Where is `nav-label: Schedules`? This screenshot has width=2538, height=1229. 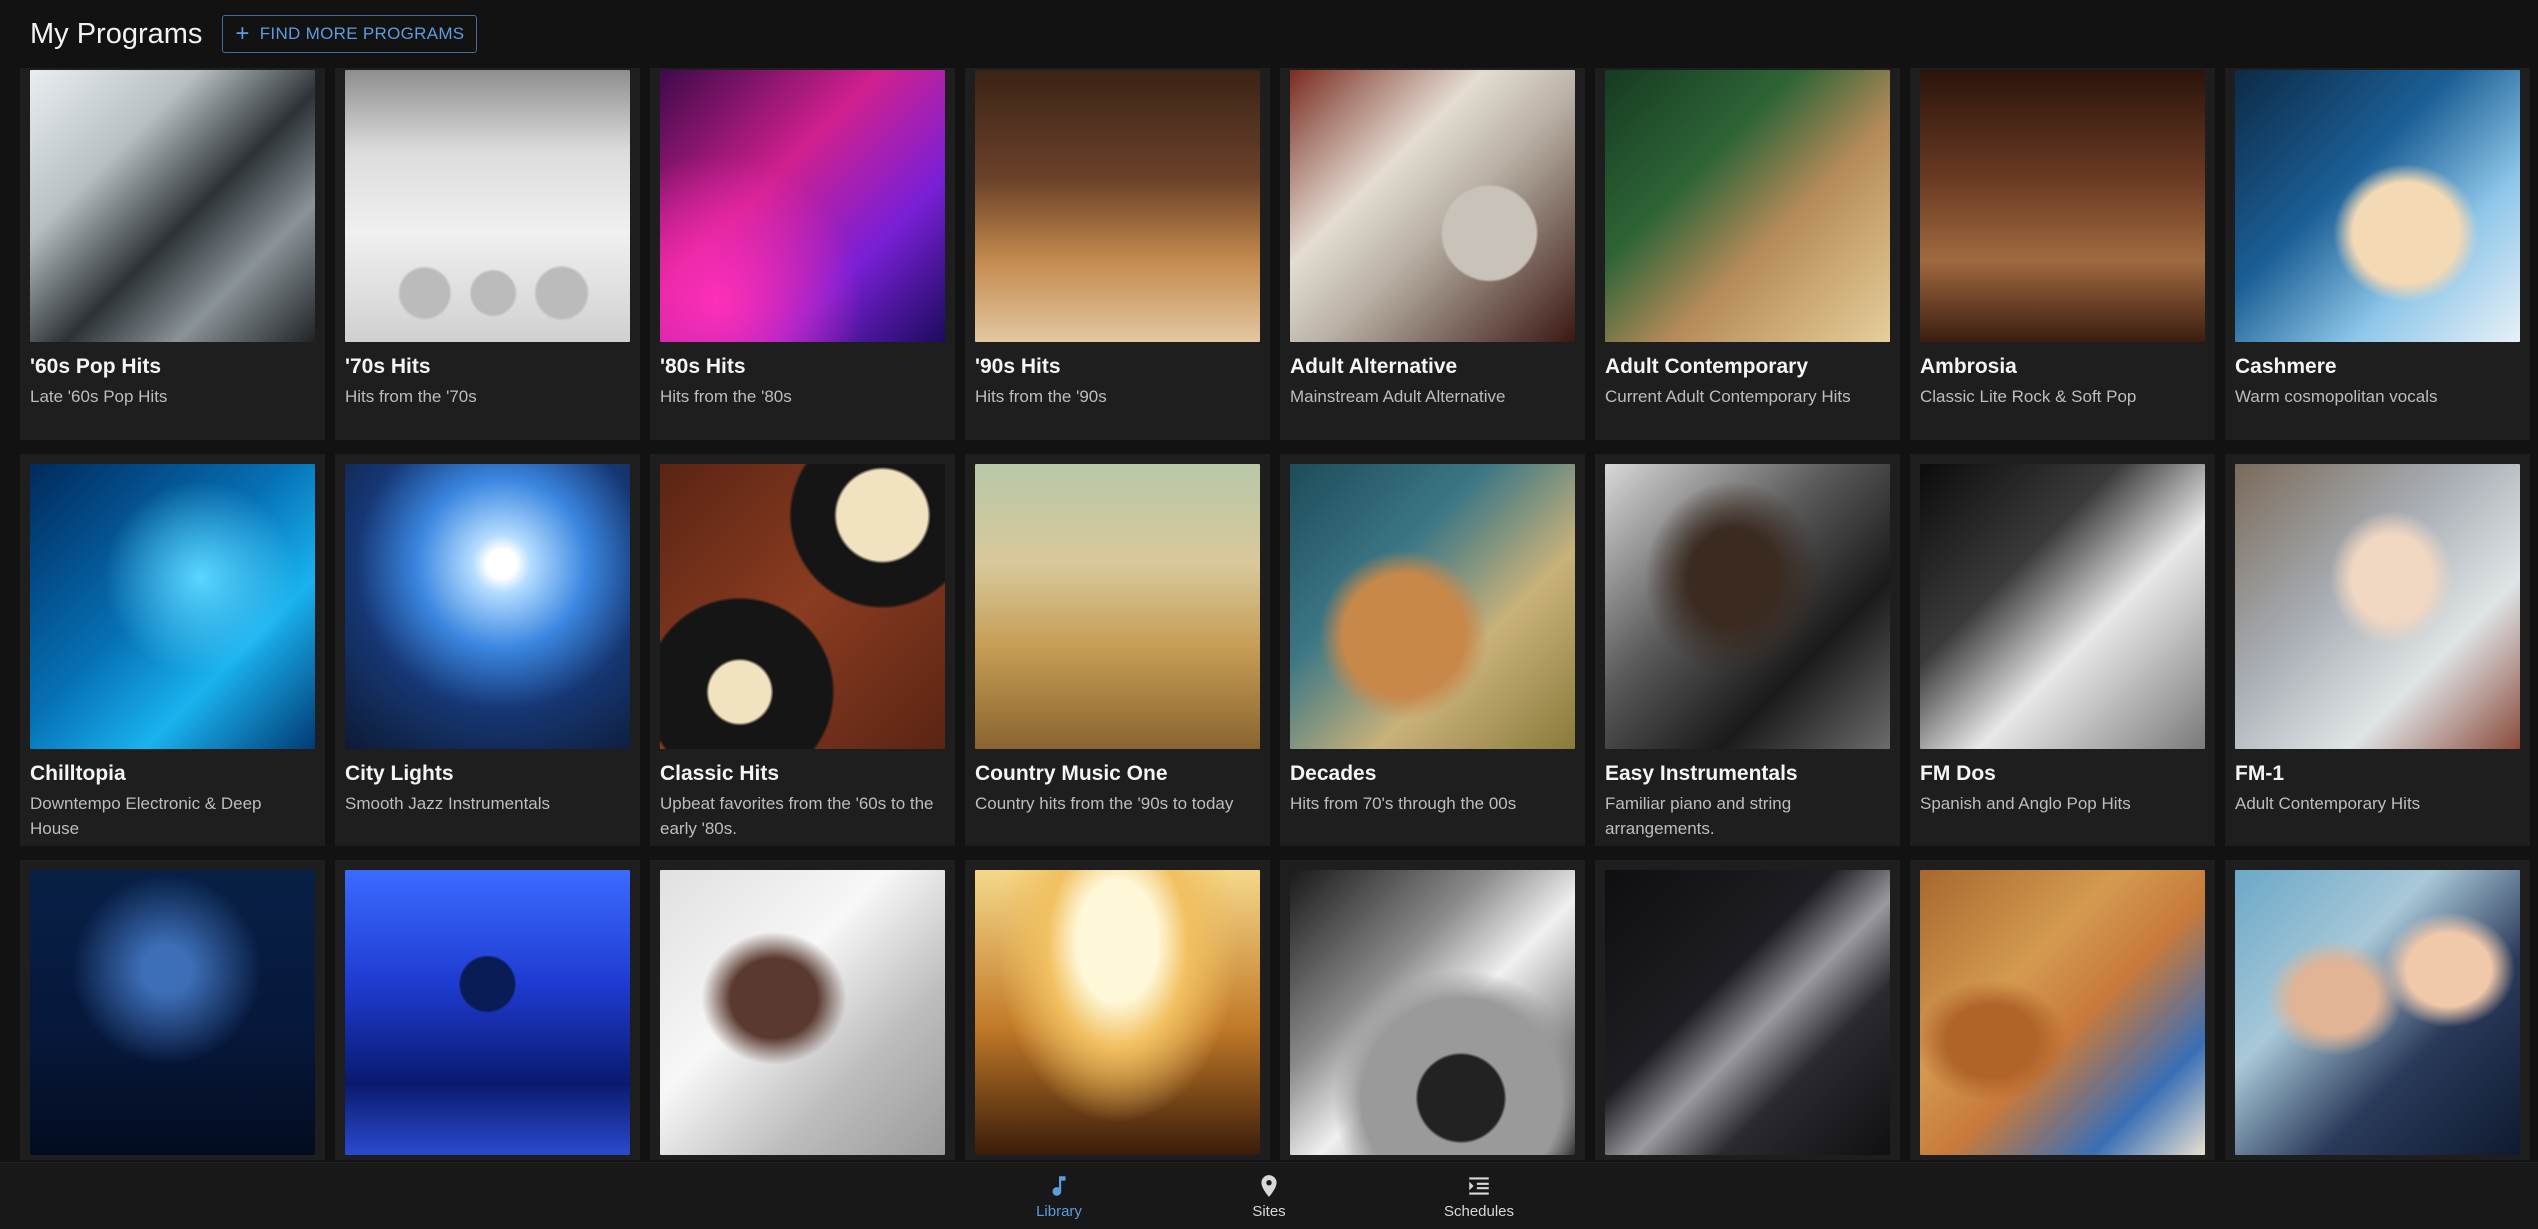 nav-label: Schedules is located at coordinates (1479, 1211).